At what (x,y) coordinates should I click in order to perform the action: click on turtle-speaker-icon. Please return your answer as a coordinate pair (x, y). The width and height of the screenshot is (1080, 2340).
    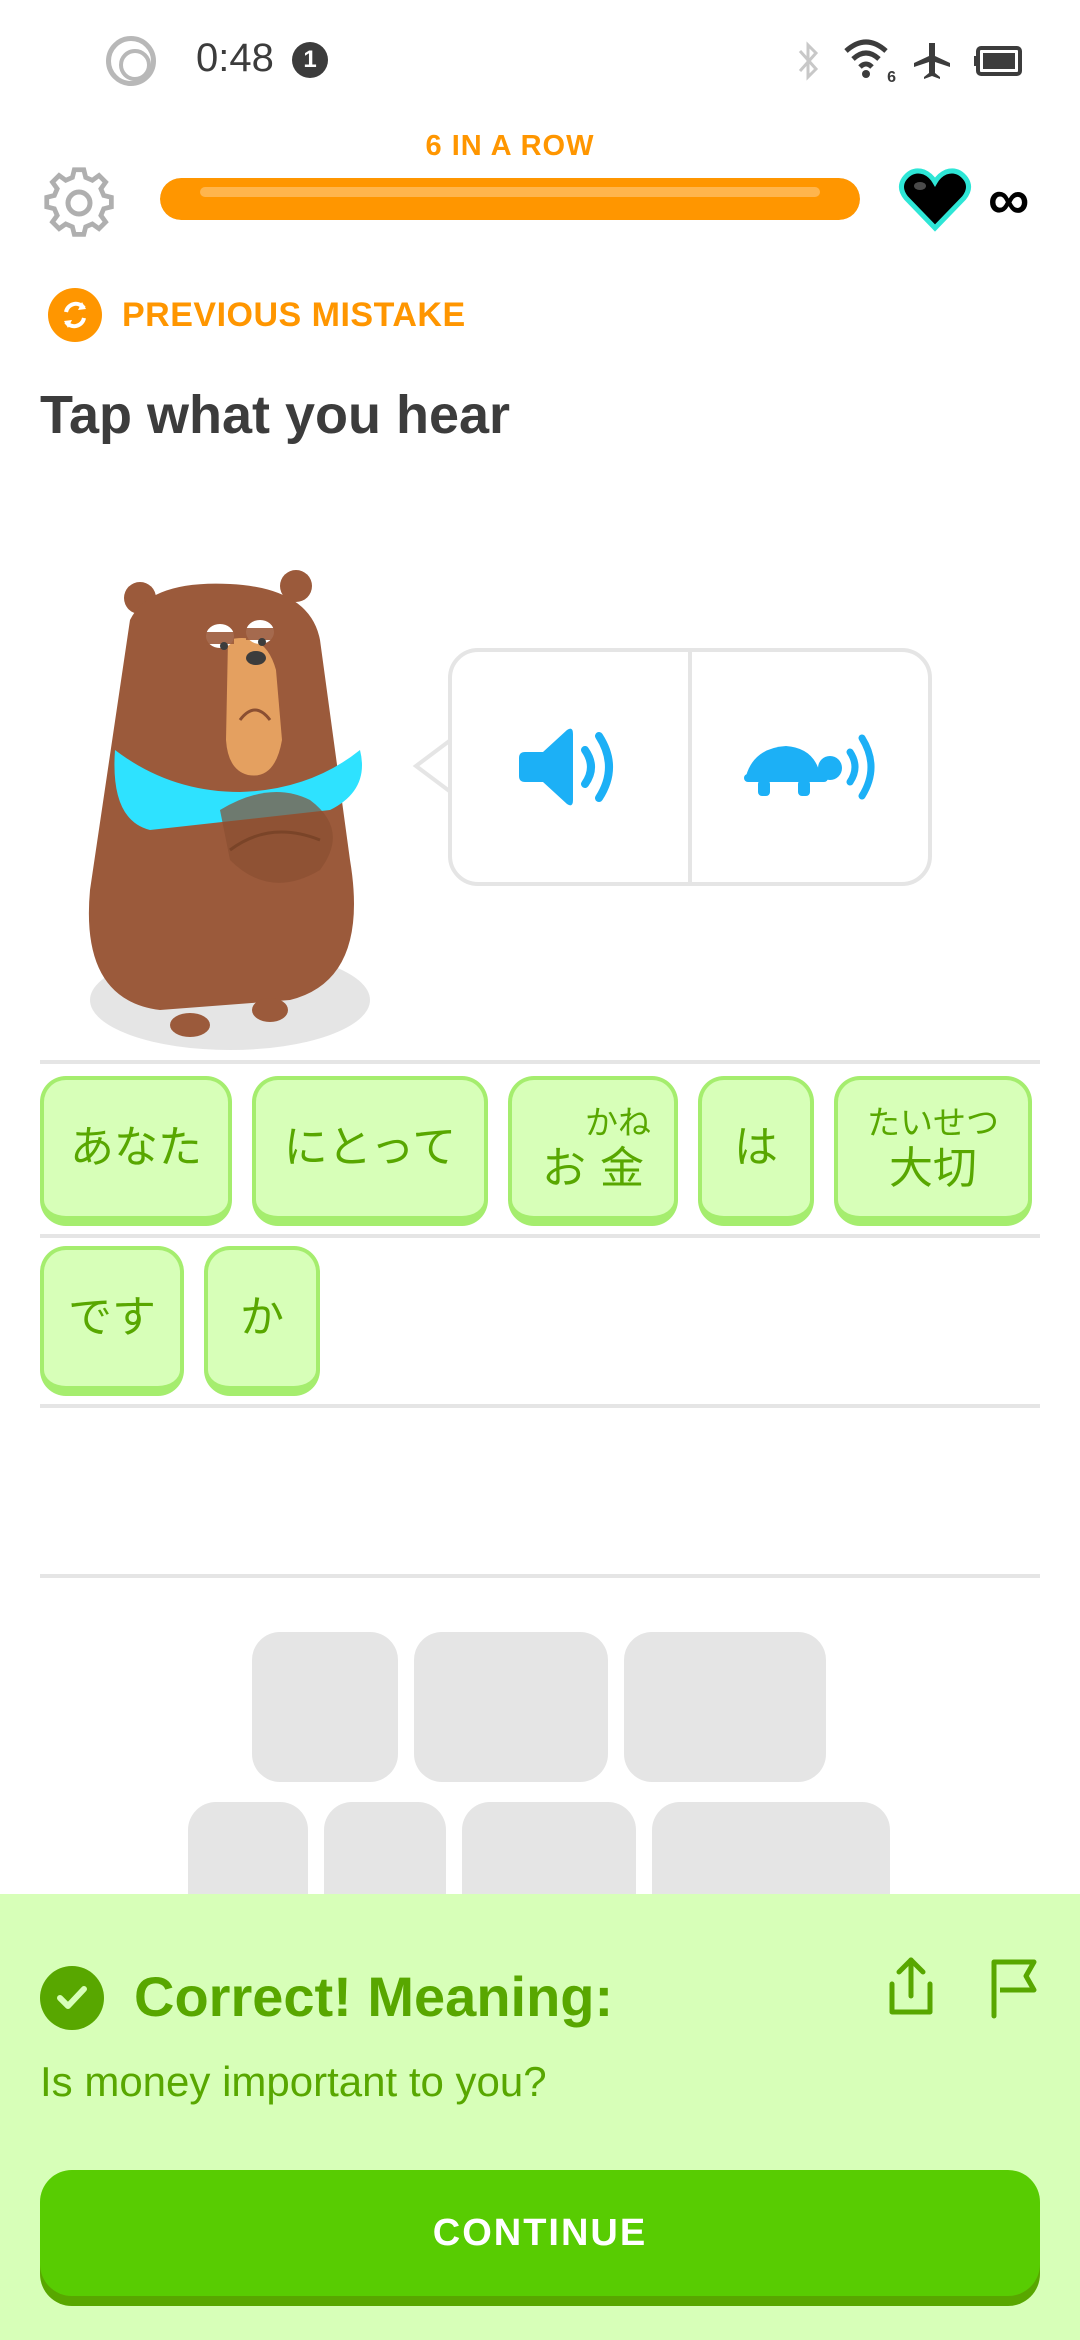
    Looking at the image, I should click on (809, 767).